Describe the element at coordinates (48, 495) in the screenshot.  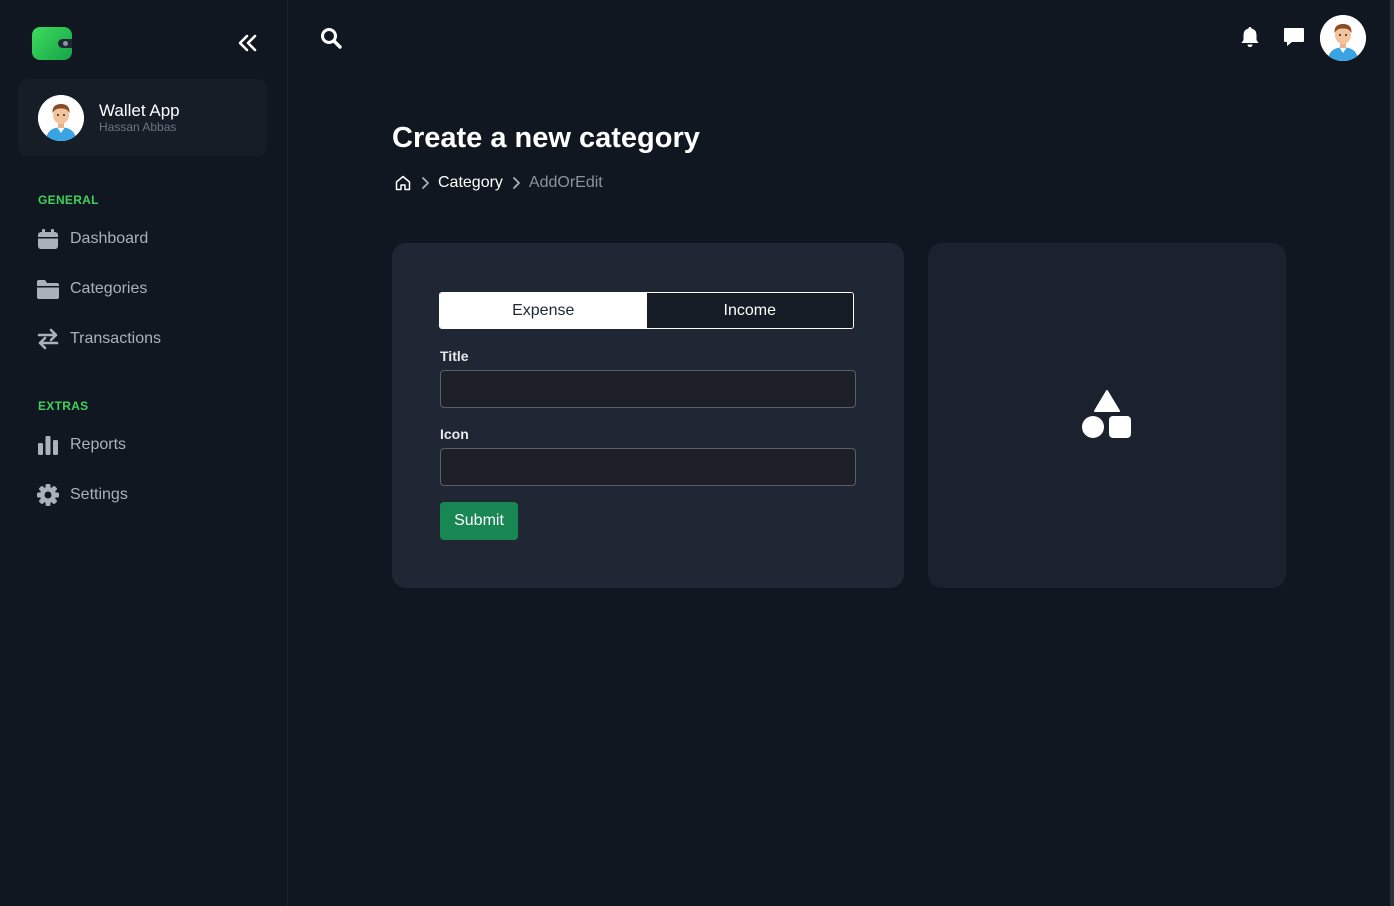
I see `gear-icon` at that location.